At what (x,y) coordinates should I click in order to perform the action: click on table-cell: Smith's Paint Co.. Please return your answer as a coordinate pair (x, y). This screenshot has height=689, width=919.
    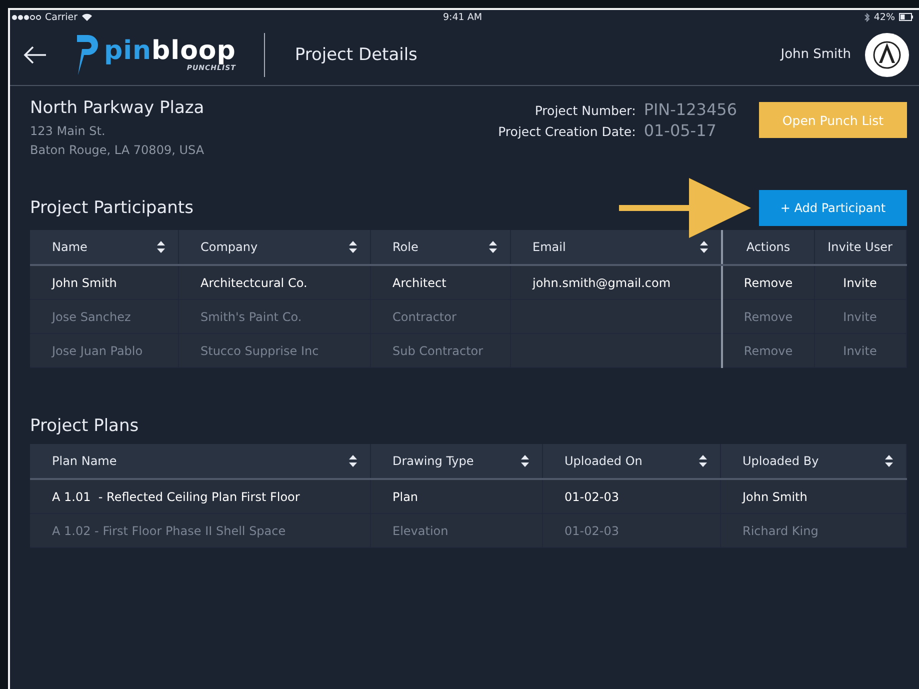
    Looking at the image, I should click on (251, 317).